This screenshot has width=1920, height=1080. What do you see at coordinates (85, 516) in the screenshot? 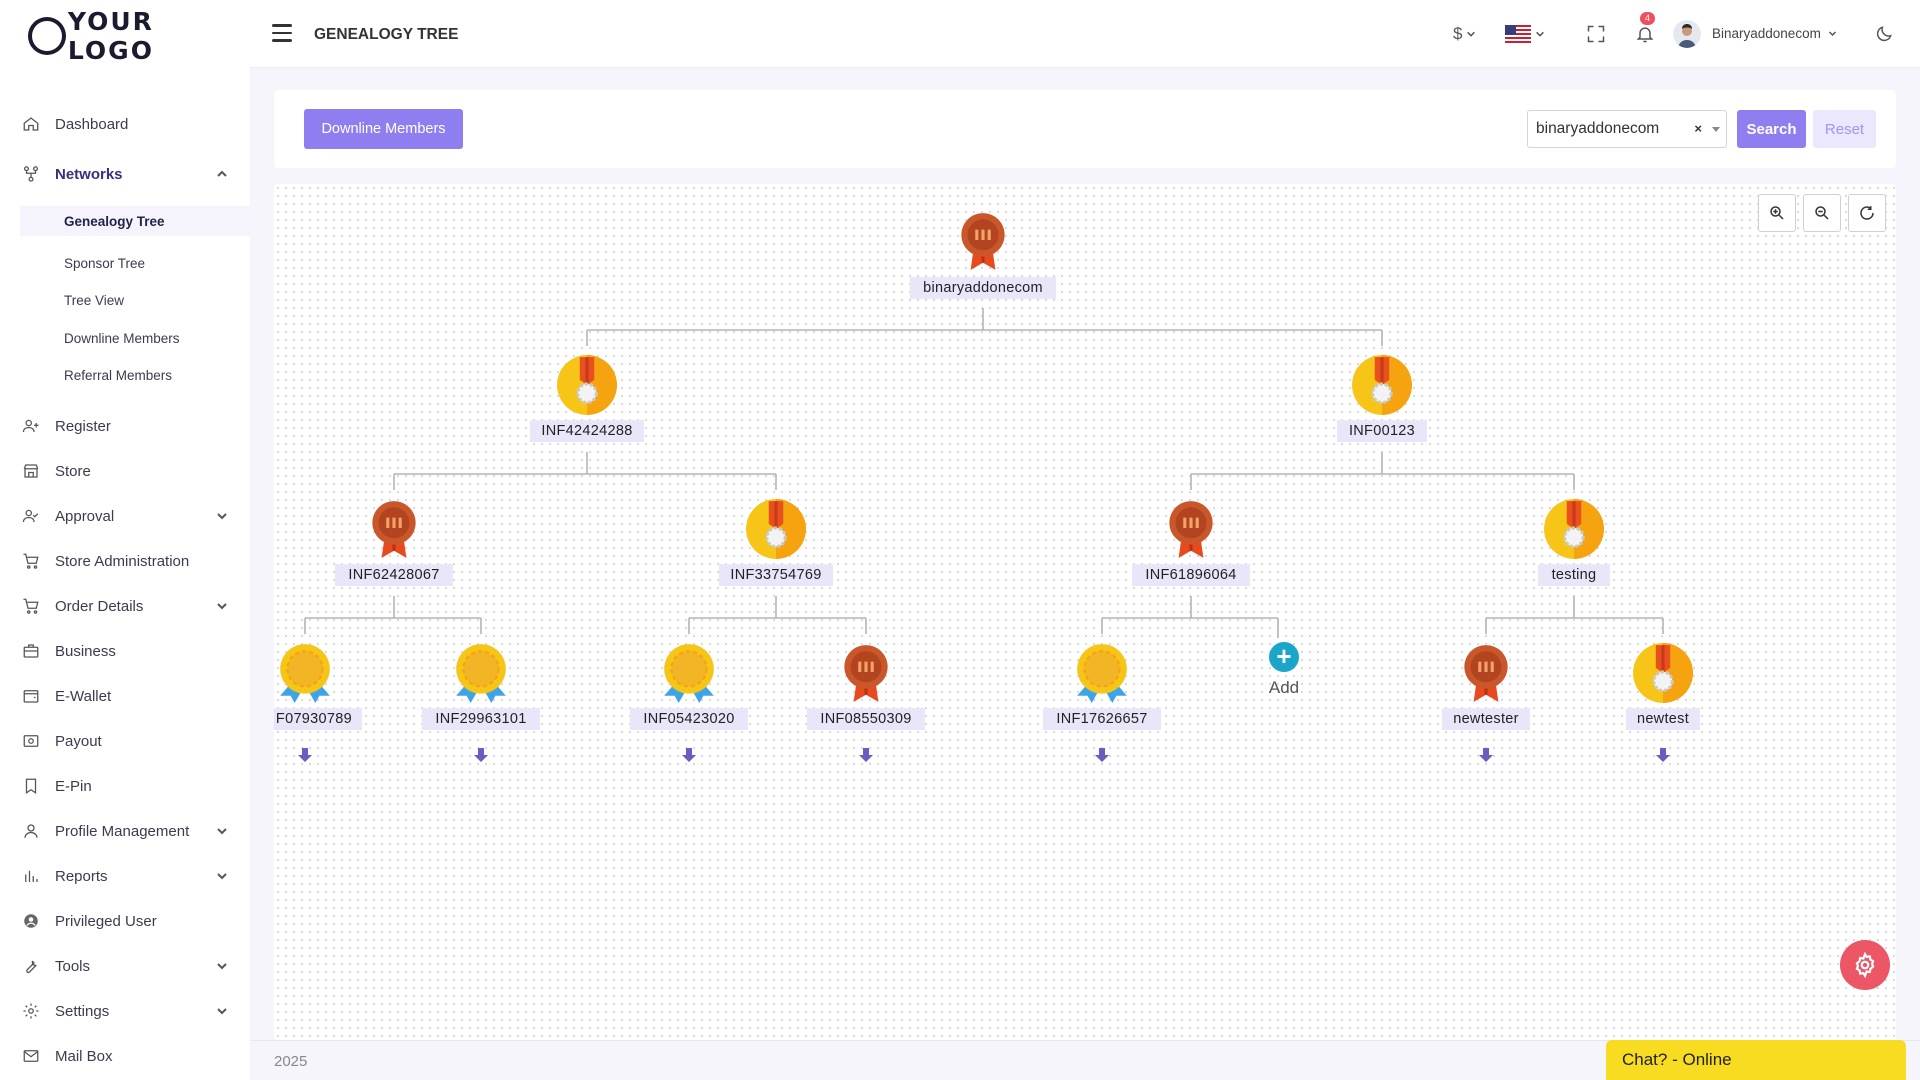
I see `sidebar-item-label: Approval` at bounding box center [85, 516].